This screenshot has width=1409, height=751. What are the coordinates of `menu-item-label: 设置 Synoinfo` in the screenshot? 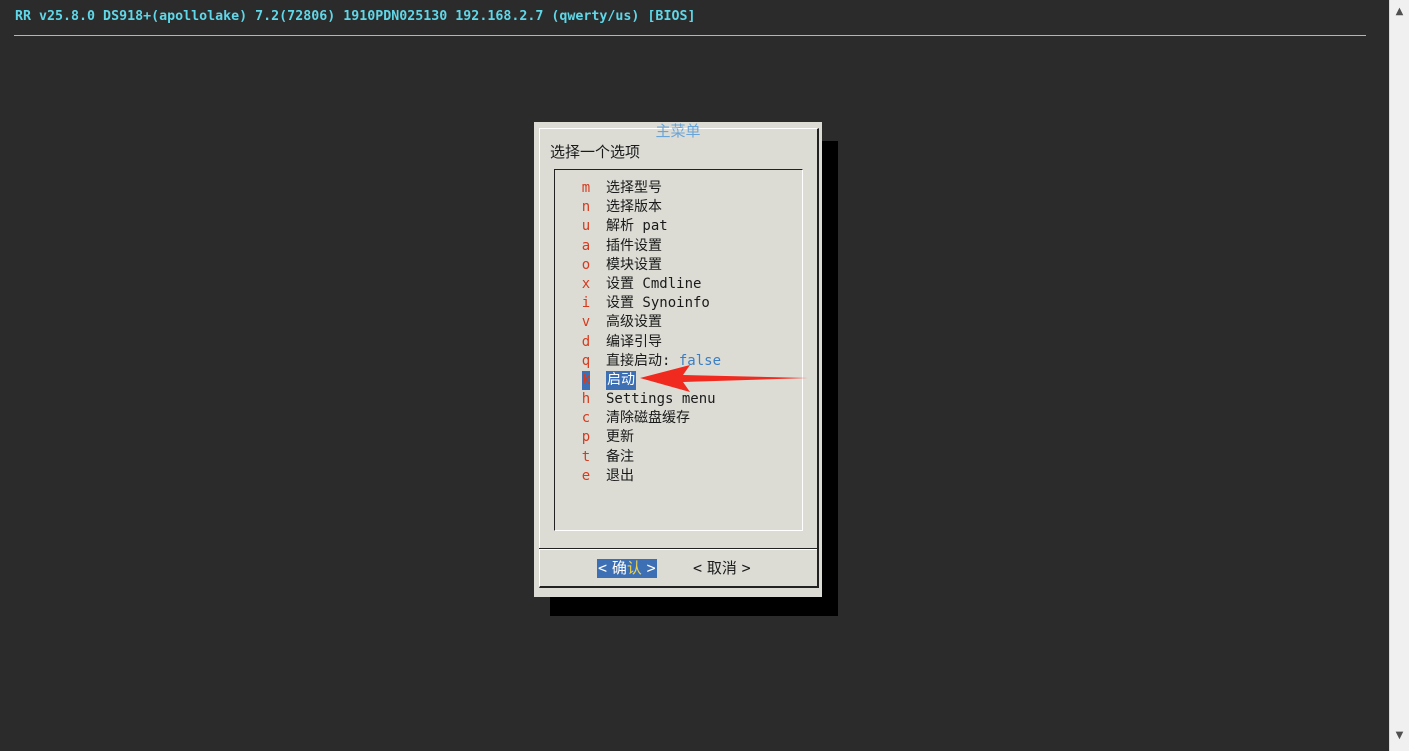 It's located at (658, 303).